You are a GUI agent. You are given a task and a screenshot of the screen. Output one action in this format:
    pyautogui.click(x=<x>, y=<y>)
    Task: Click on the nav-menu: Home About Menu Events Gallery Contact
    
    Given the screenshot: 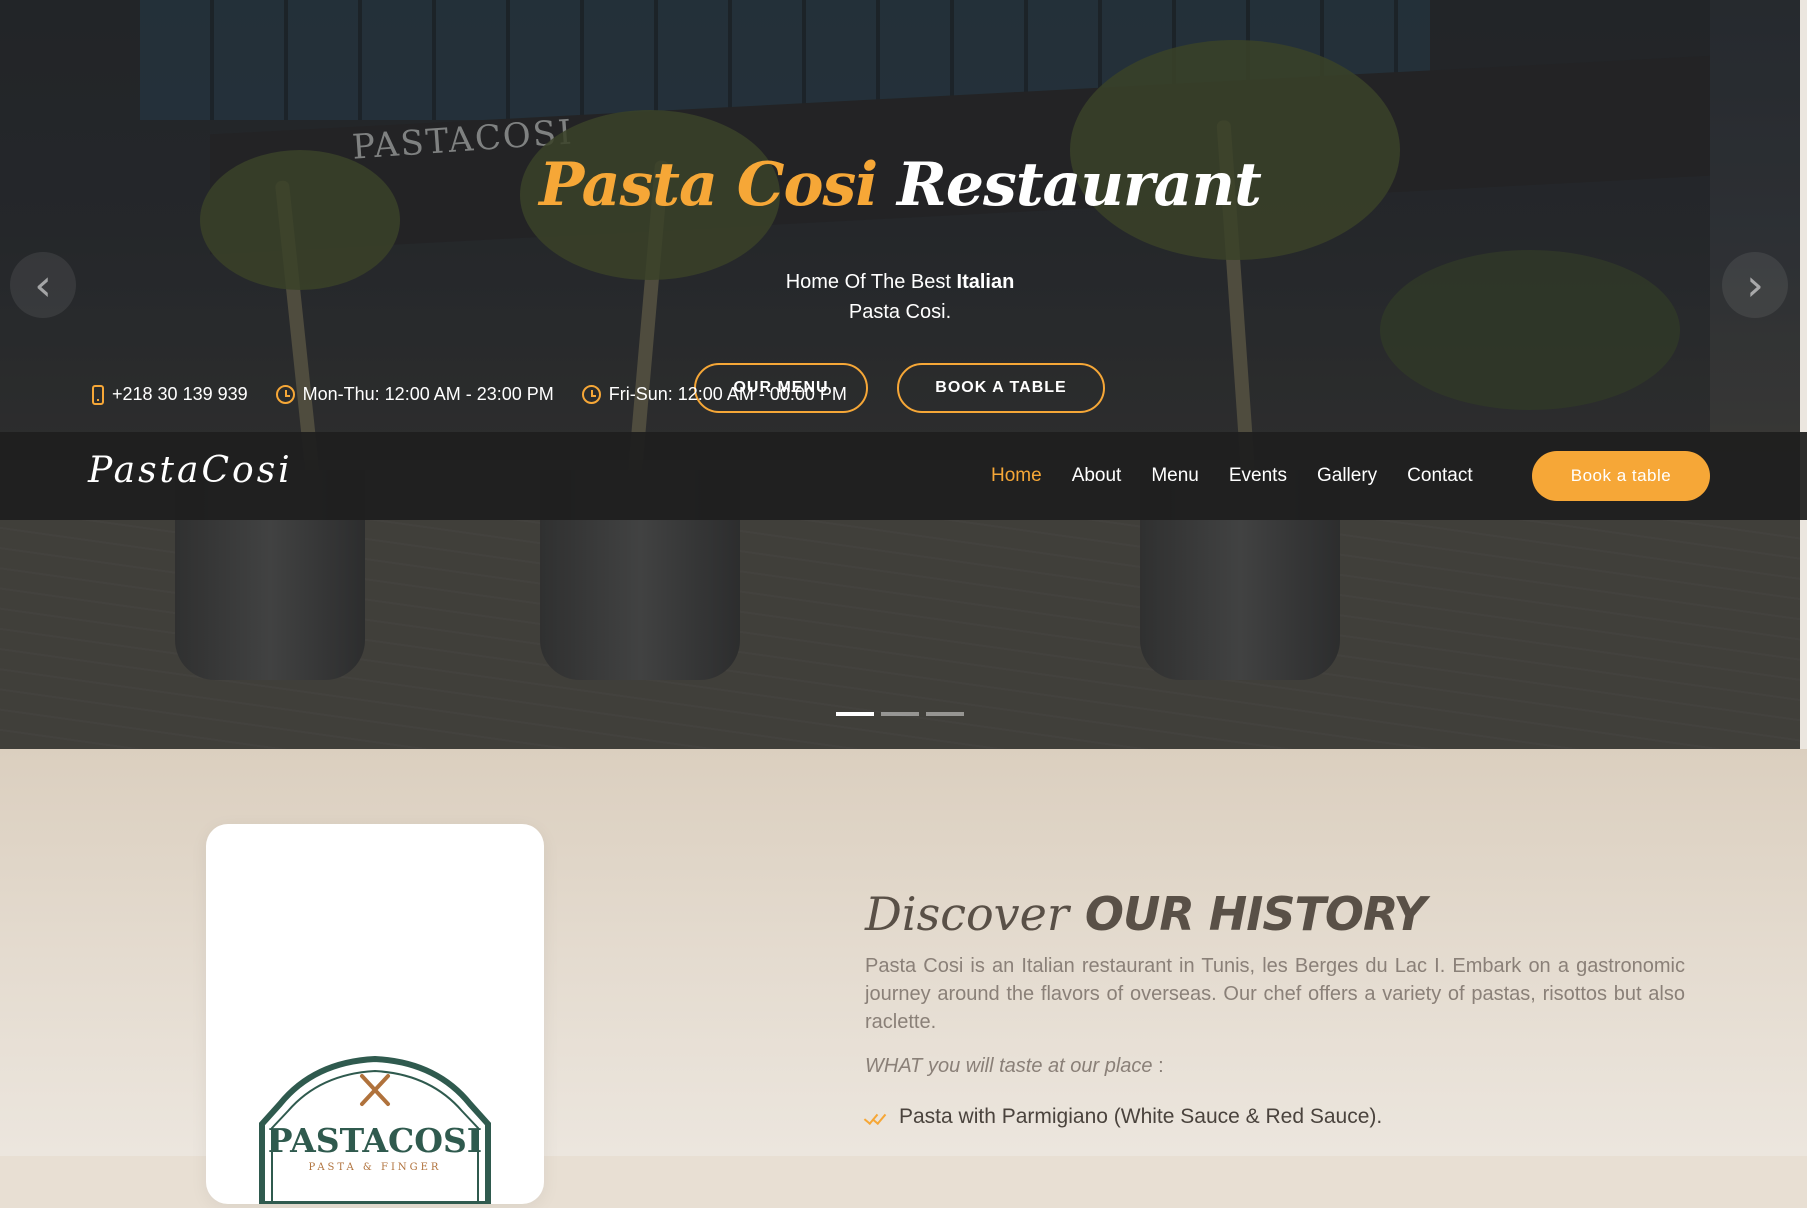 What is the action you would take?
    pyautogui.click(x=1232, y=476)
    